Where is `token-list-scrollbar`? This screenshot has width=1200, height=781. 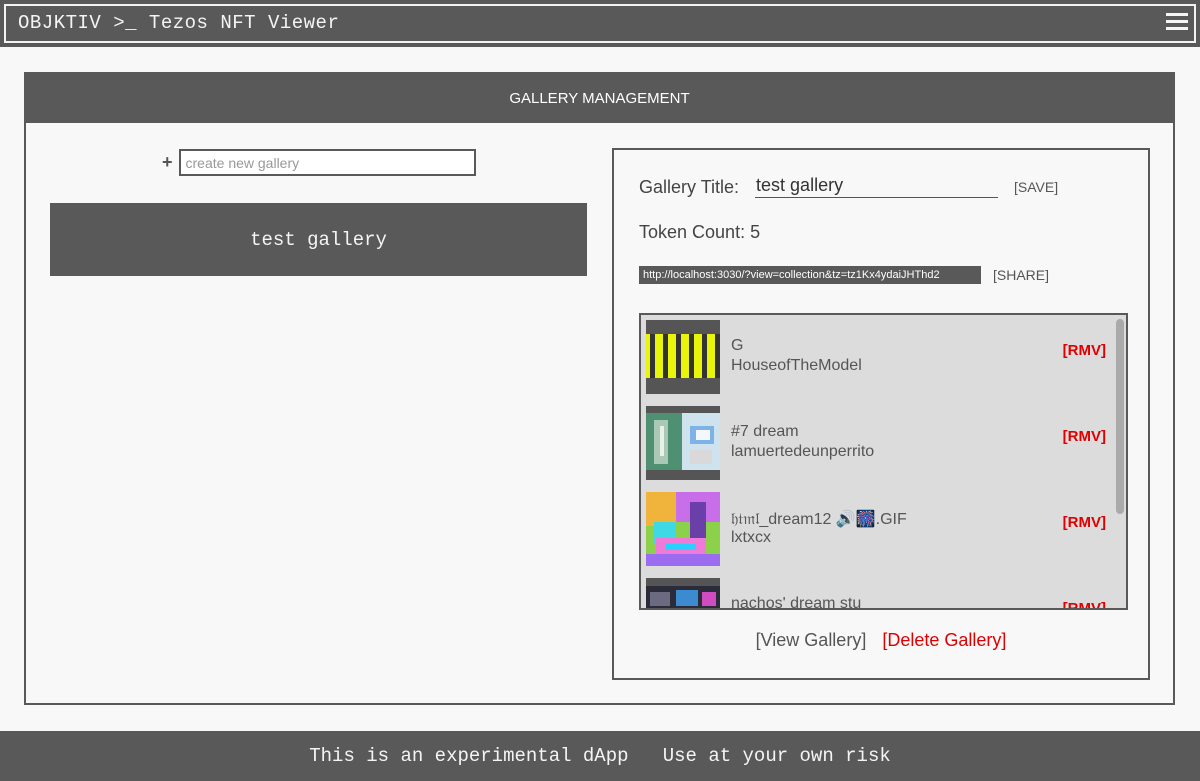 token-list-scrollbar is located at coordinates (1120, 416).